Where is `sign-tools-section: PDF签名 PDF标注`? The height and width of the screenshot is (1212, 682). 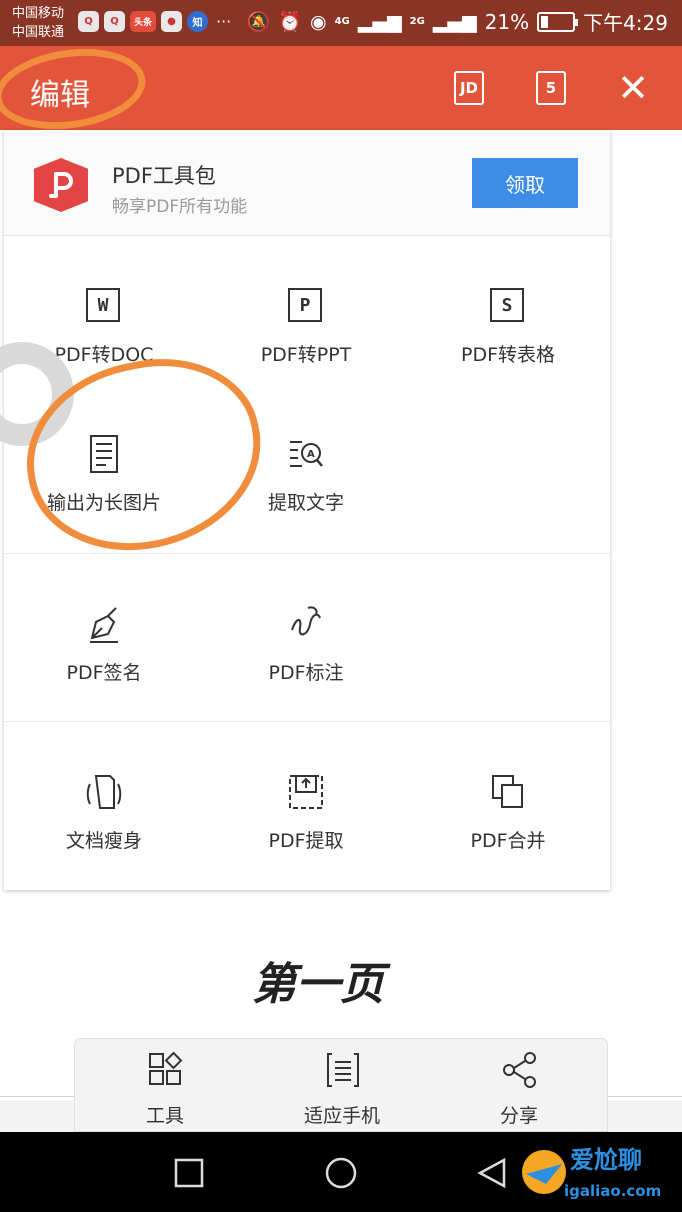
sign-tools-section: PDF签名 PDF标注 is located at coordinates (307, 638).